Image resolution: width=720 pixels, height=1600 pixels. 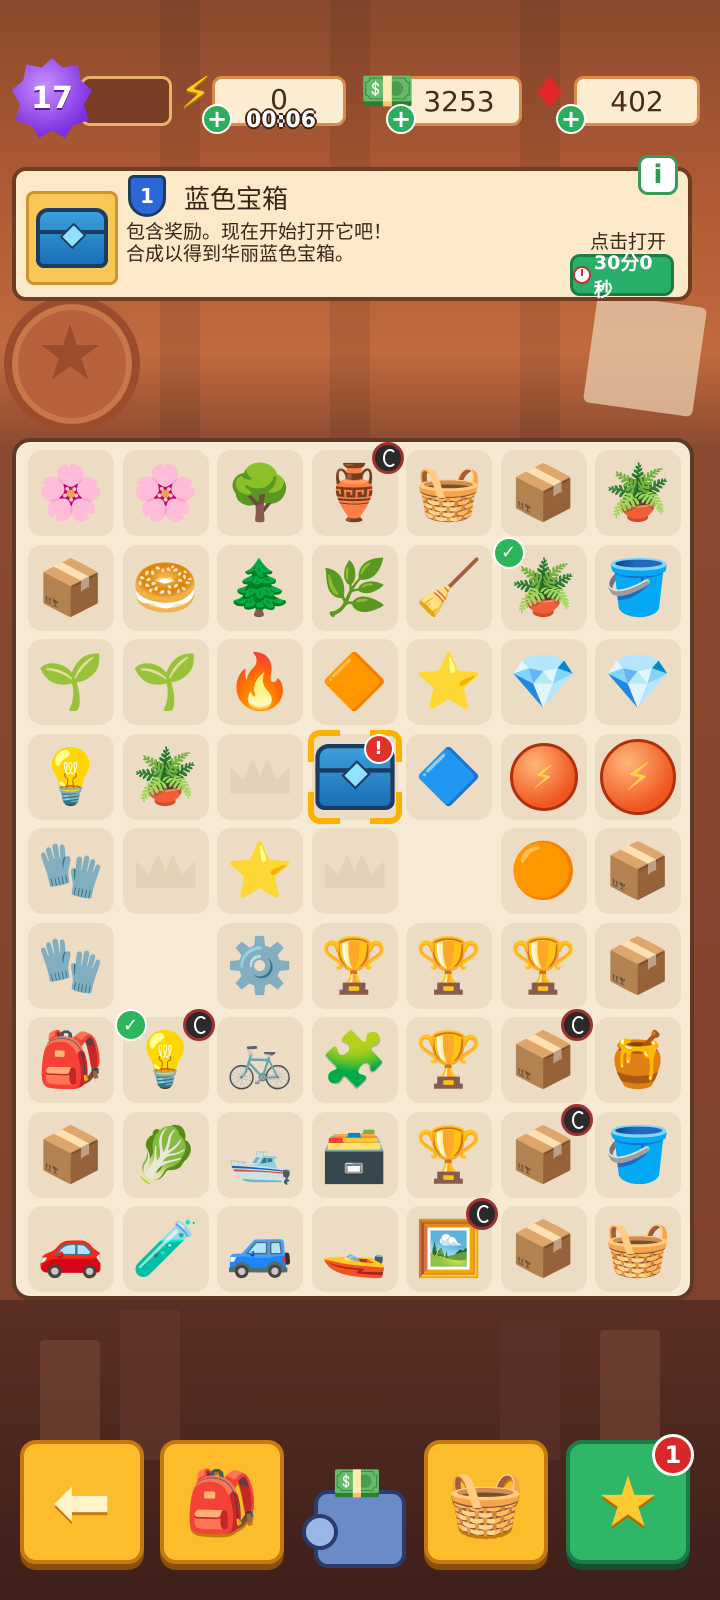 I want to click on board-cell: 🔥, so click(x=260, y=682).